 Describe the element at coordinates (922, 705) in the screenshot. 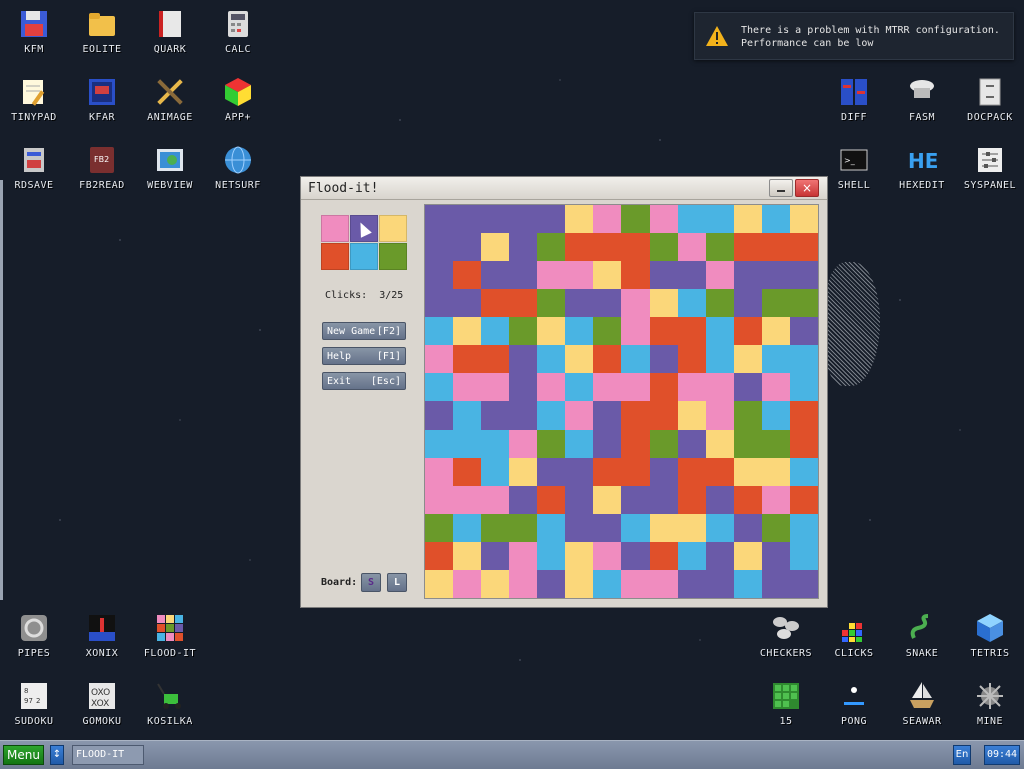

I see `desktop-icon-seawar: SEAWAR` at that location.